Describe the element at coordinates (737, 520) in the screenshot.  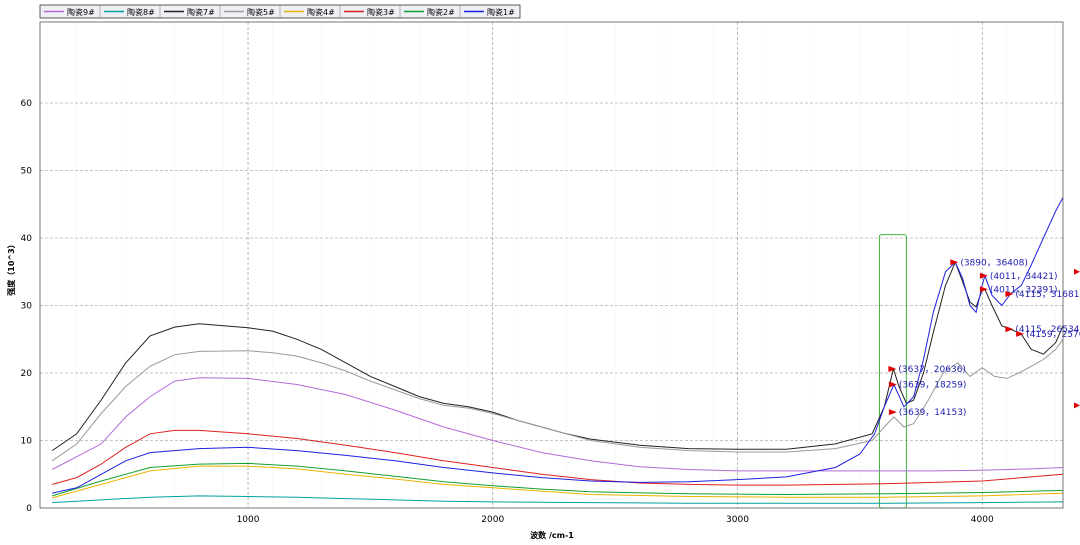
I see `x-tick-label: 3000` at that location.